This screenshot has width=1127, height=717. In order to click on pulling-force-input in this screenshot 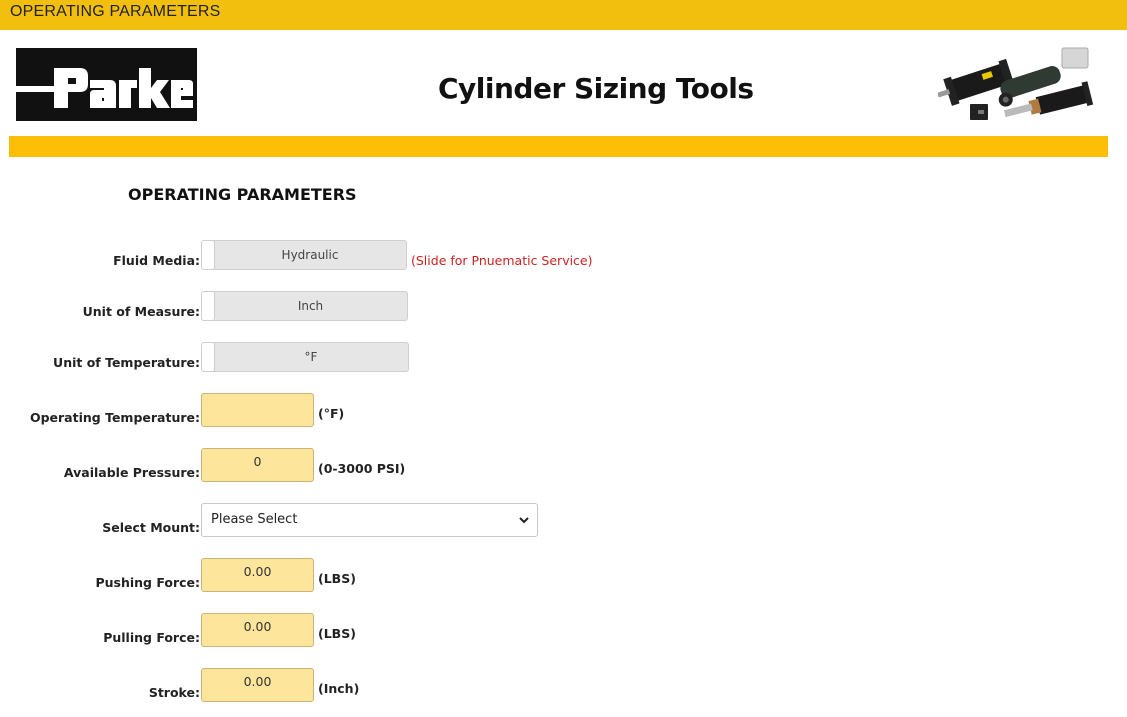, I will do `click(257, 630)`.